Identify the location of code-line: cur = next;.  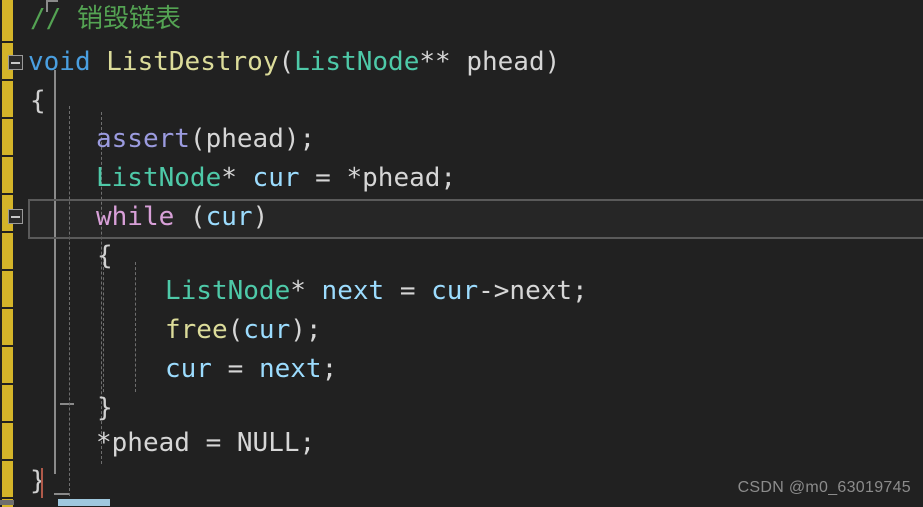
(168, 369).